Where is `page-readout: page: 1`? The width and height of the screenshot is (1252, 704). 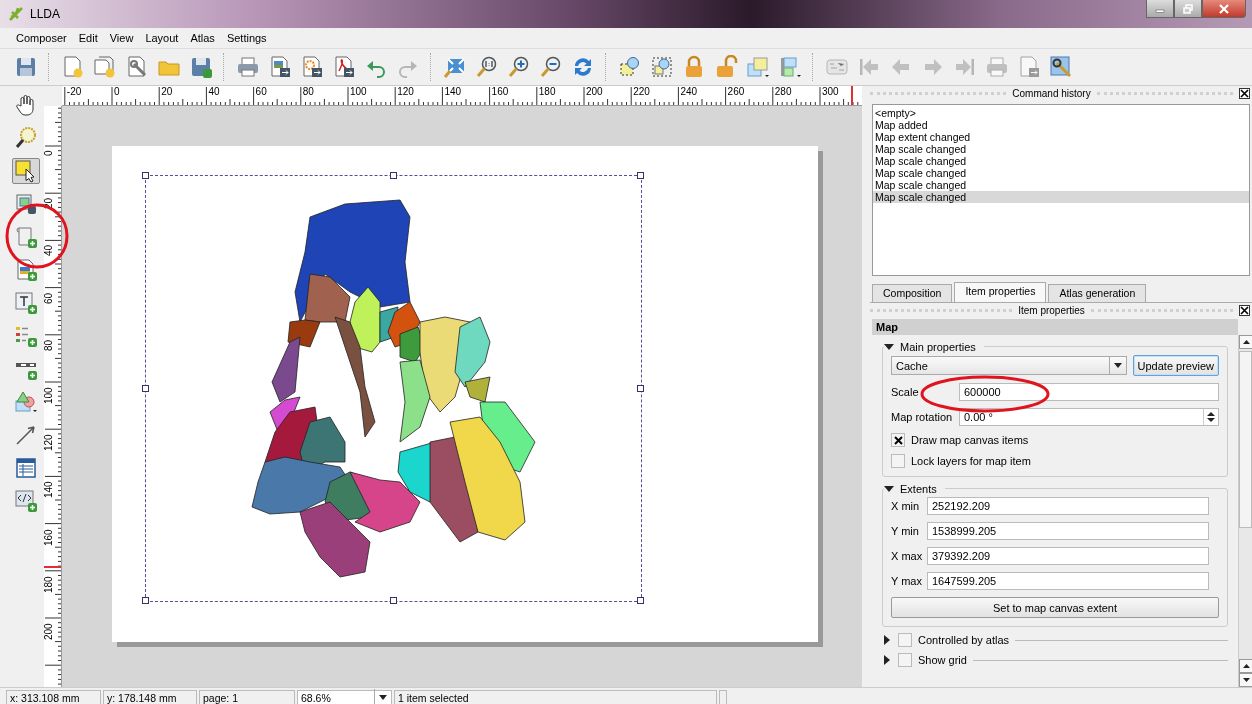 page-readout: page: 1 is located at coordinates (247, 697).